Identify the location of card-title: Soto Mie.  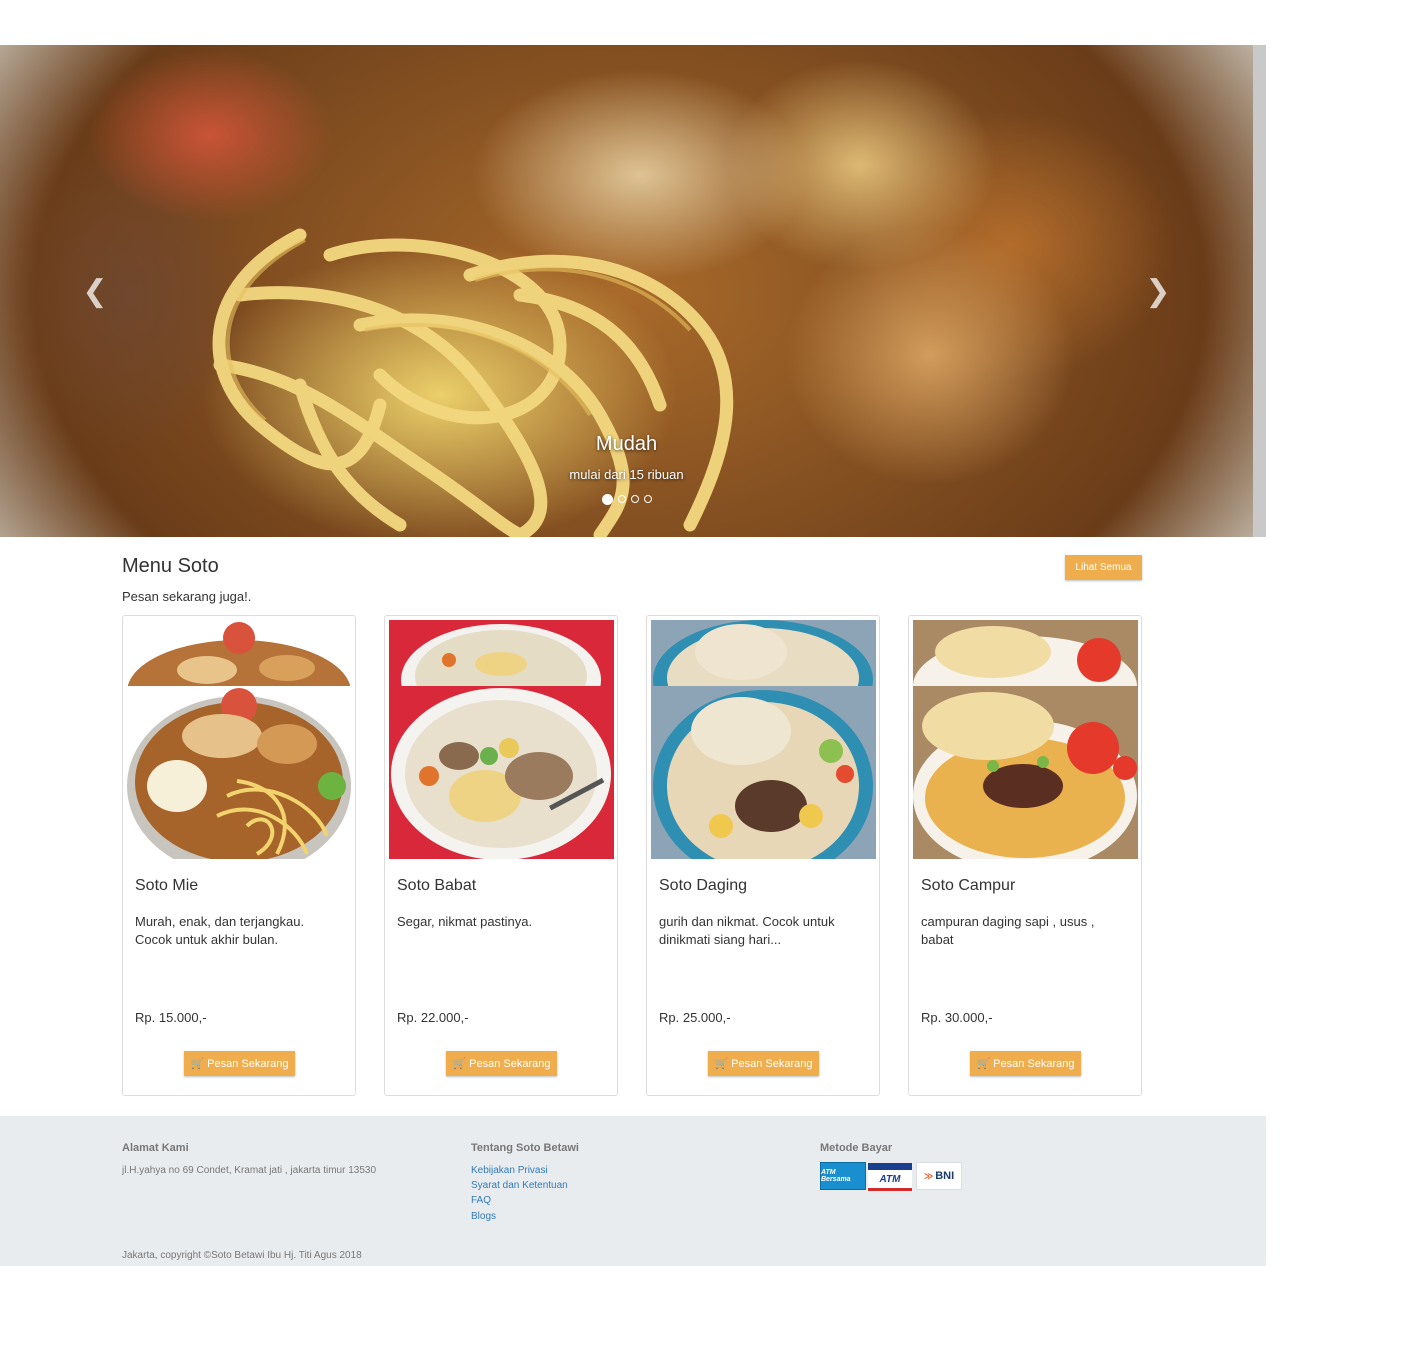
(167, 885).